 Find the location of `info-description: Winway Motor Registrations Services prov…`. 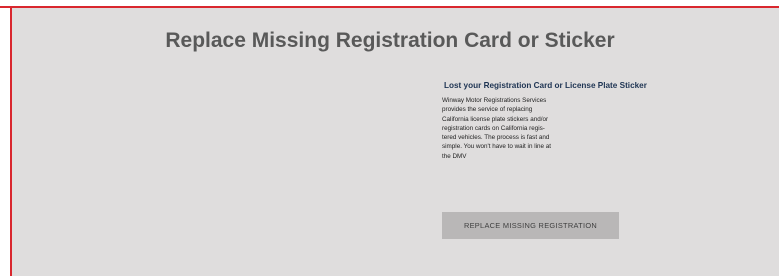

info-description: Winway Motor Registrations Services prov… is located at coordinates (516, 128).